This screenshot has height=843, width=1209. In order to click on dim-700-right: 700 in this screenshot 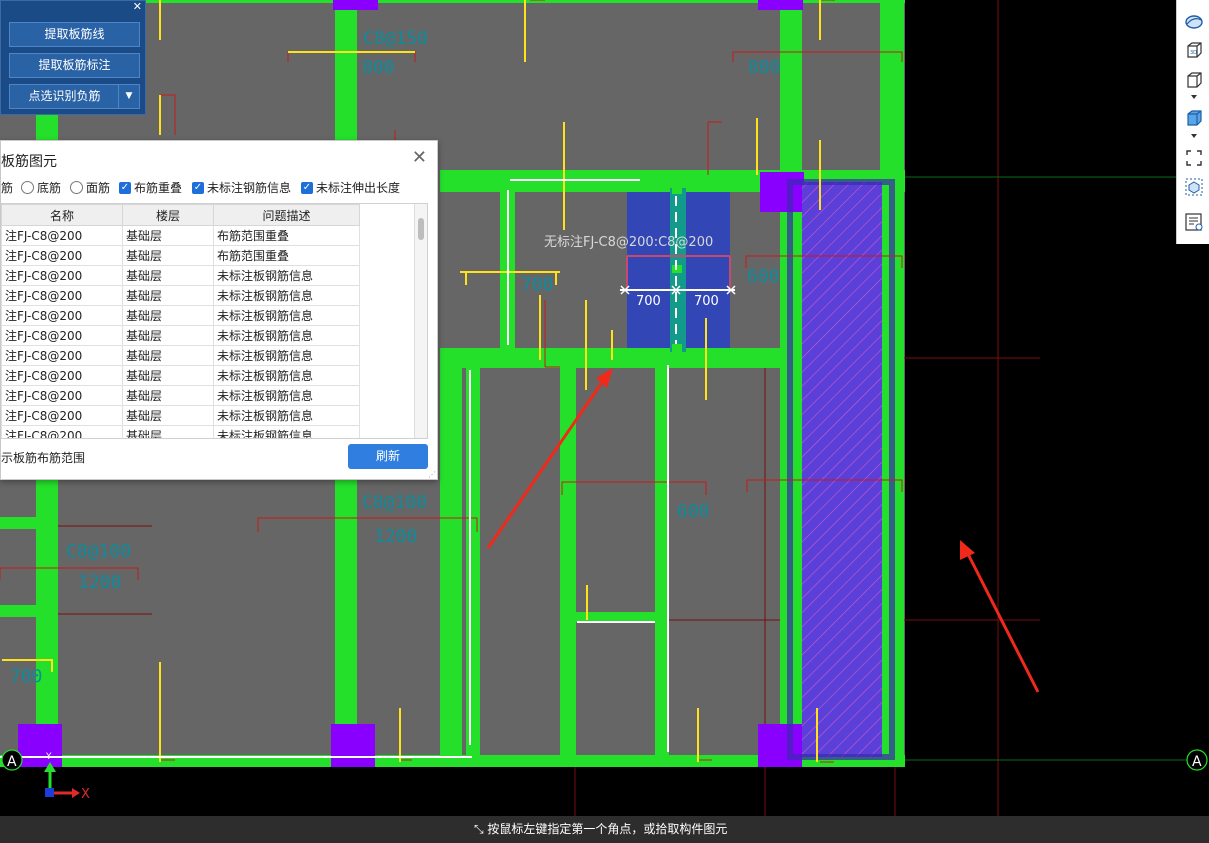, I will do `click(706, 301)`.